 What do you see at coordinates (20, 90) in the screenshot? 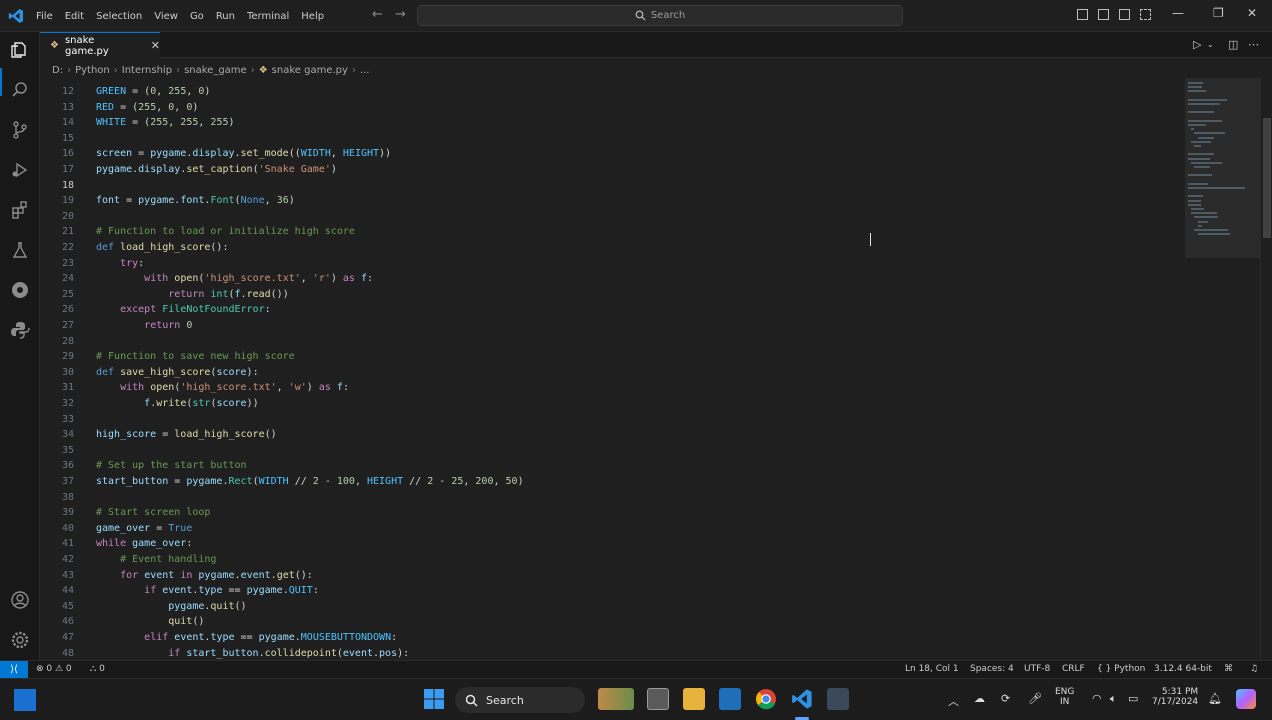
I see `search-view-icon` at bounding box center [20, 90].